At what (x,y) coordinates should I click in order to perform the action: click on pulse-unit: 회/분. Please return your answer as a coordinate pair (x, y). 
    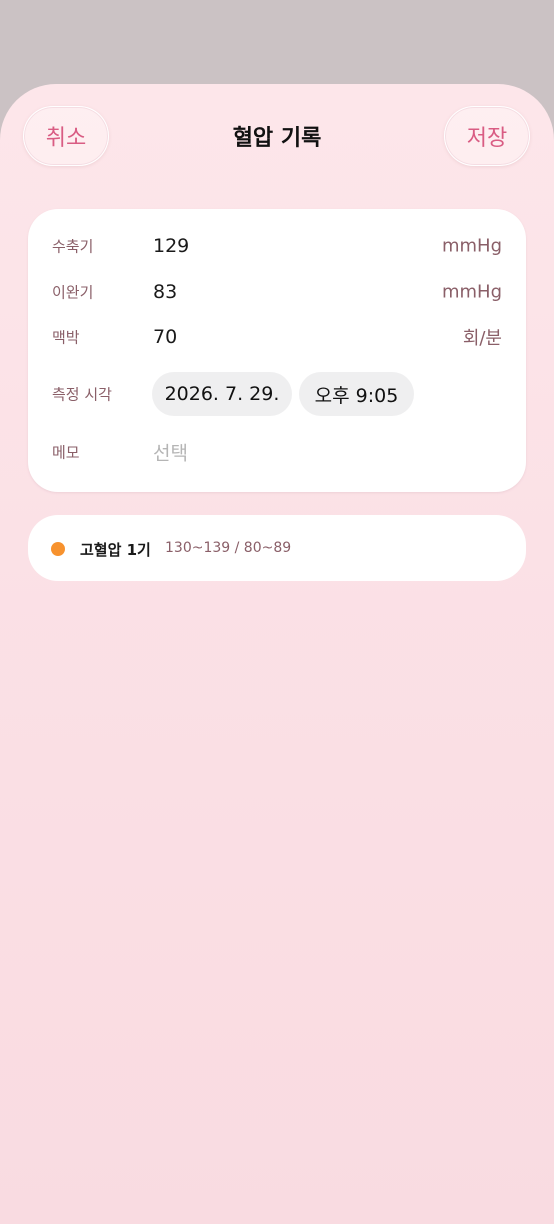
    Looking at the image, I should click on (482, 338).